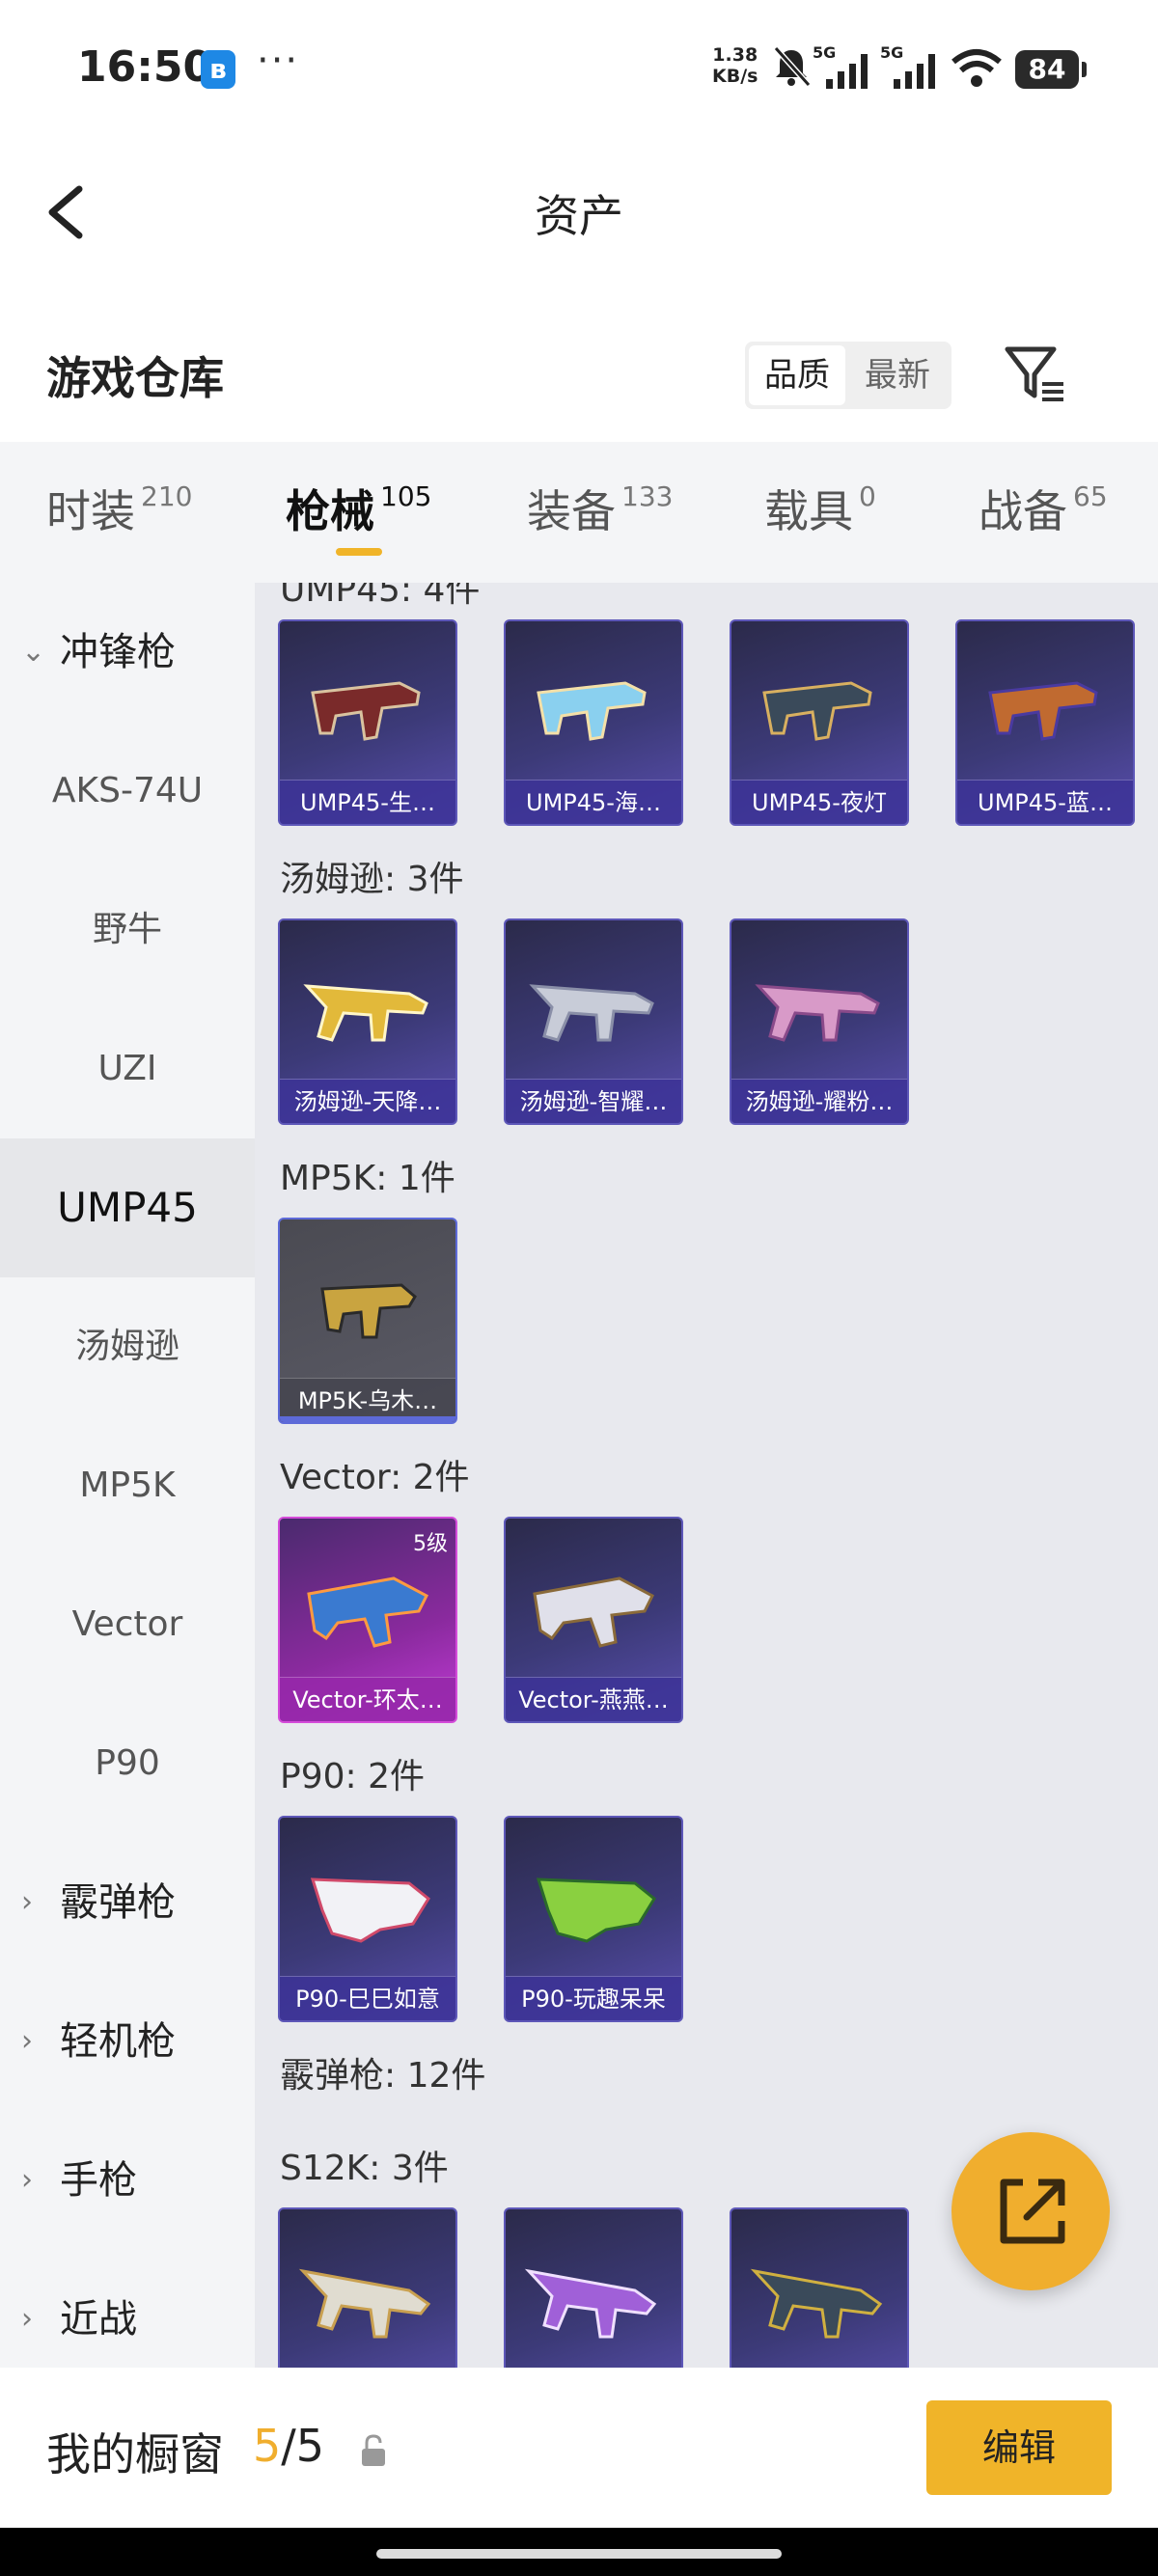 The width and height of the screenshot is (1158, 2576). Describe the element at coordinates (330, 511) in the screenshot. I see `tab-label: 枪械` at that location.